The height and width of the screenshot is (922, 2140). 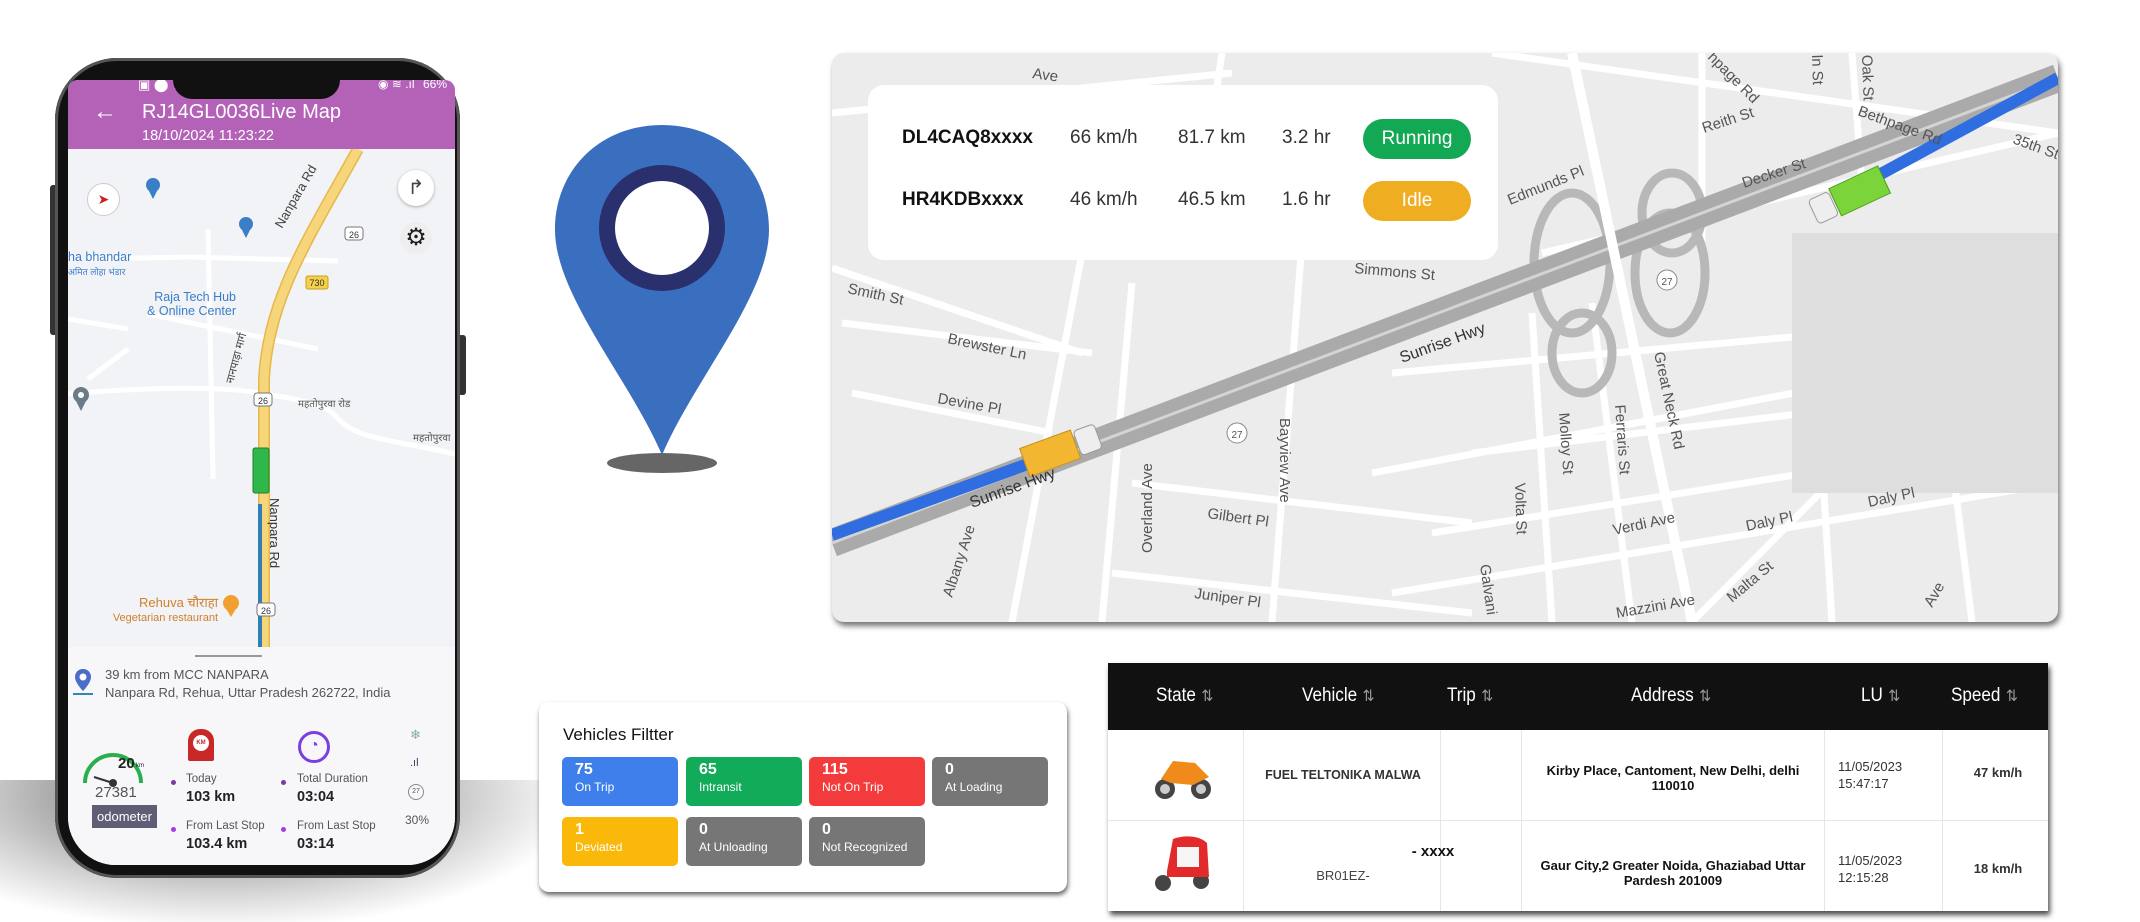 I want to click on filter-not-recognized: 0 Not Recognized, so click(x=867, y=841).